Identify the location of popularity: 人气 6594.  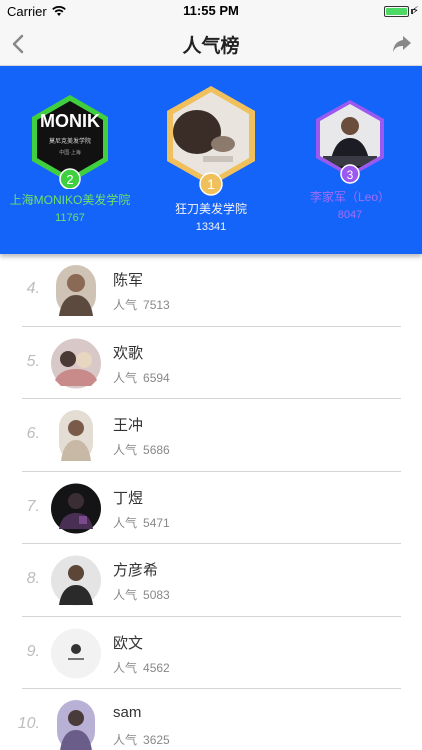
(141, 377).